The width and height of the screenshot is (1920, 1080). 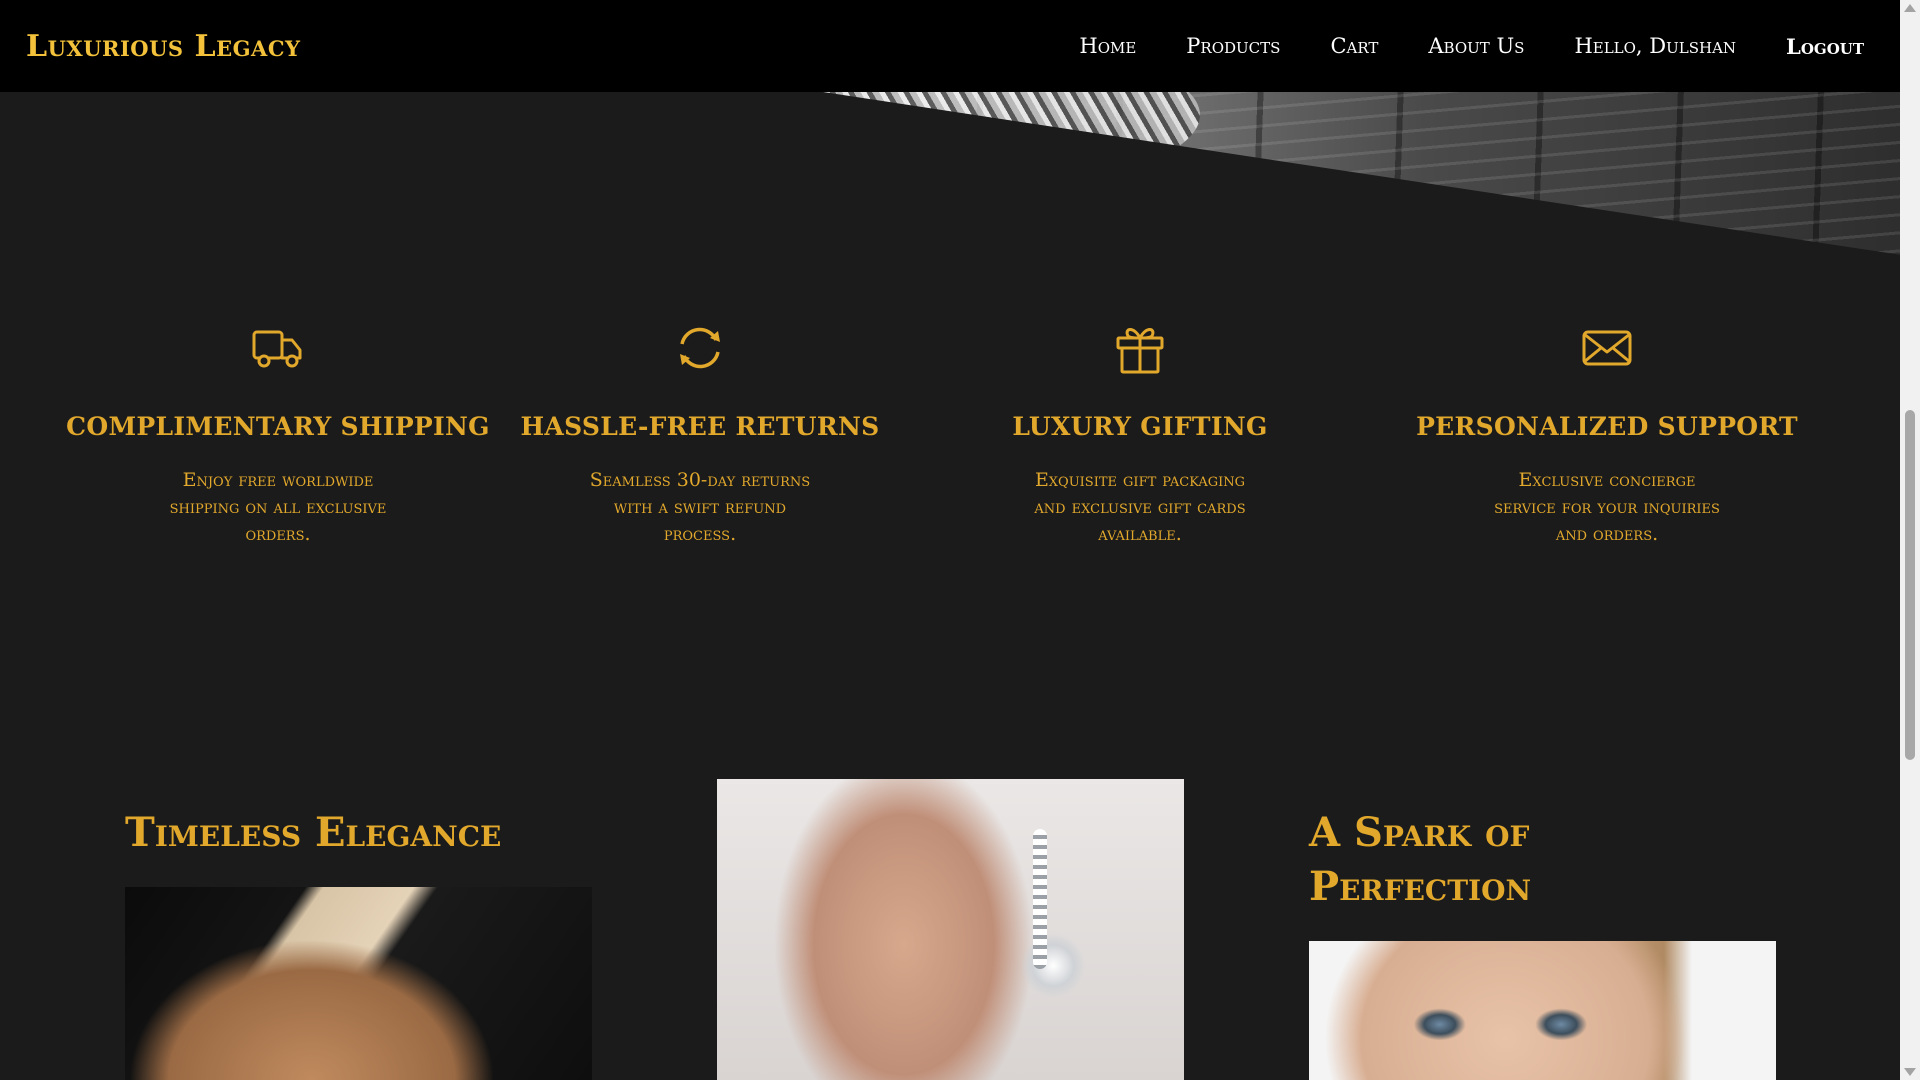 What do you see at coordinates (700, 426) in the screenshot?
I see `feature-title: Hassle-Free Returns` at bounding box center [700, 426].